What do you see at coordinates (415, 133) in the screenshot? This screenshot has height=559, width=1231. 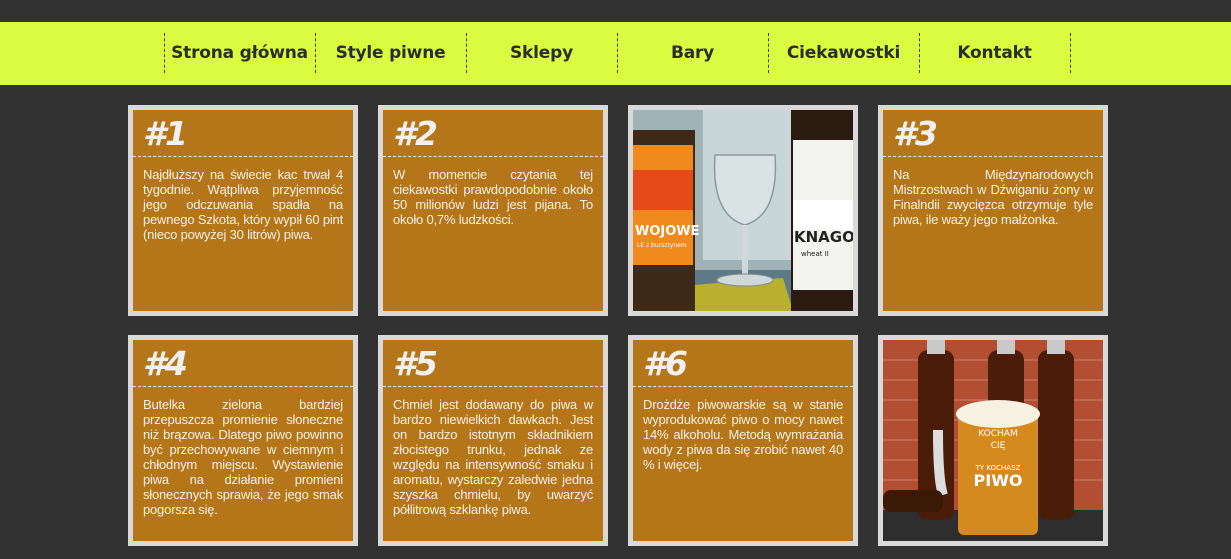 I see `fact-number: #2` at bounding box center [415, 133].